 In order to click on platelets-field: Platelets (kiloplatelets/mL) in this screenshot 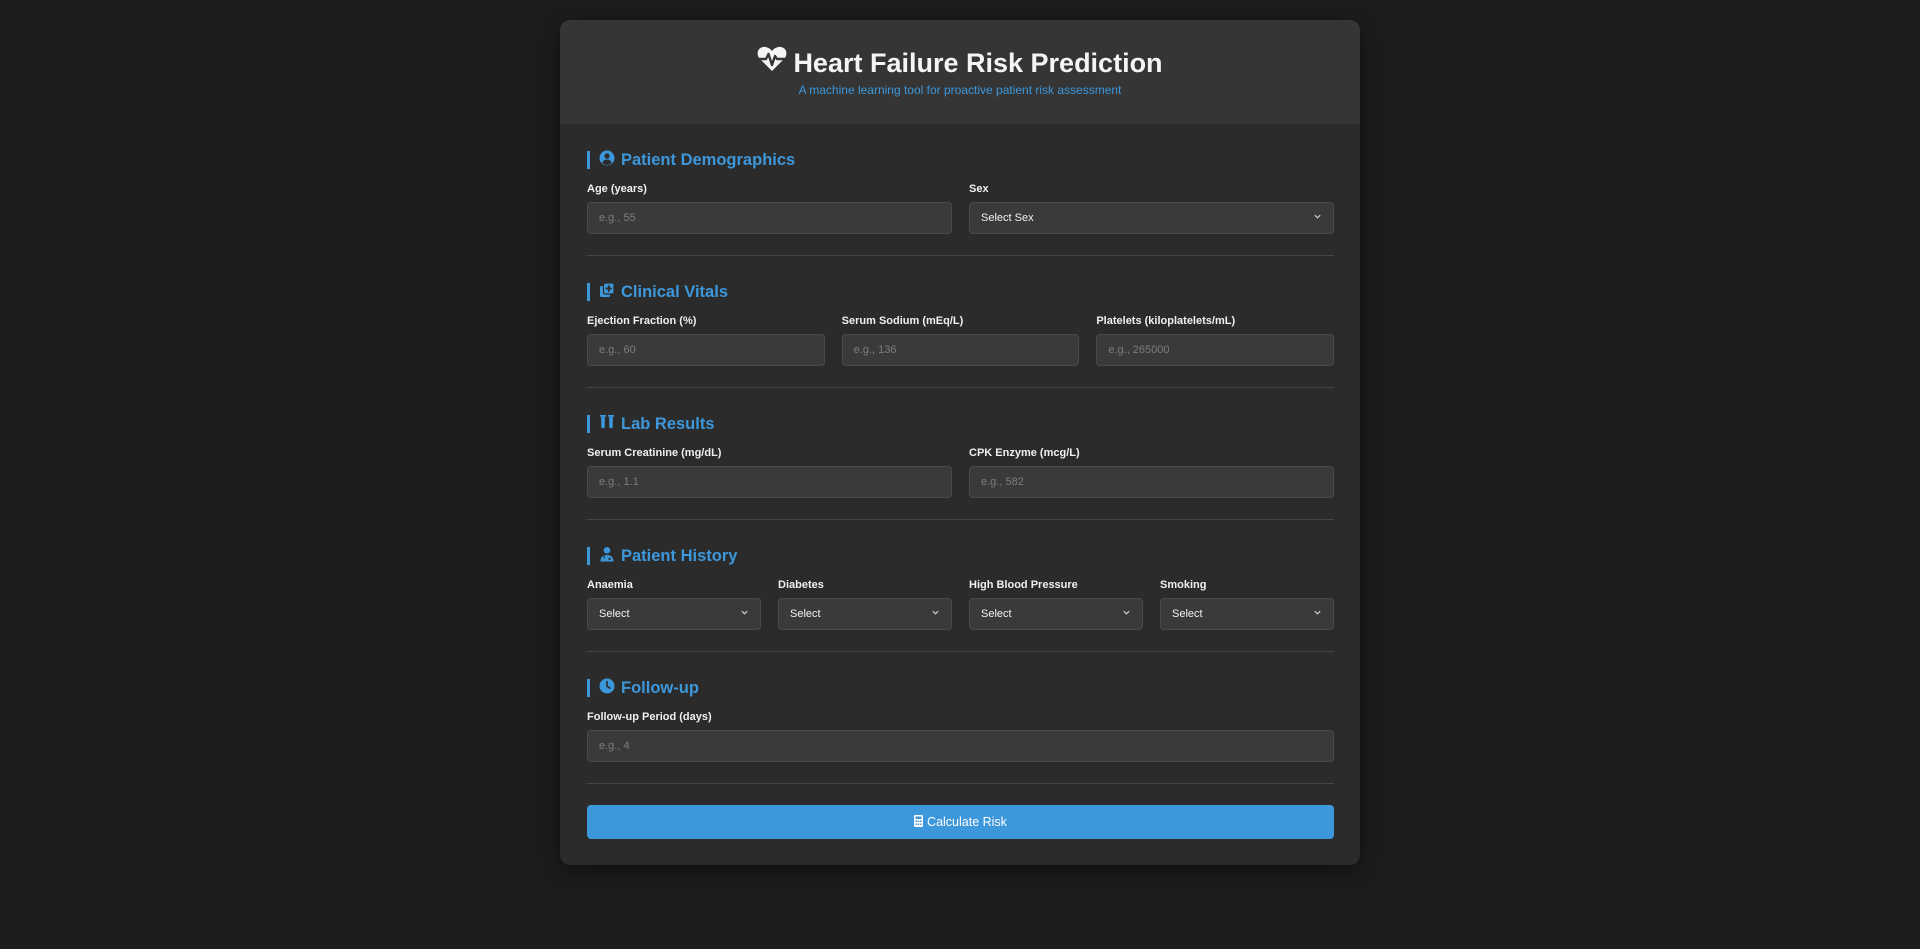, I will do `click(1215, 340)`.